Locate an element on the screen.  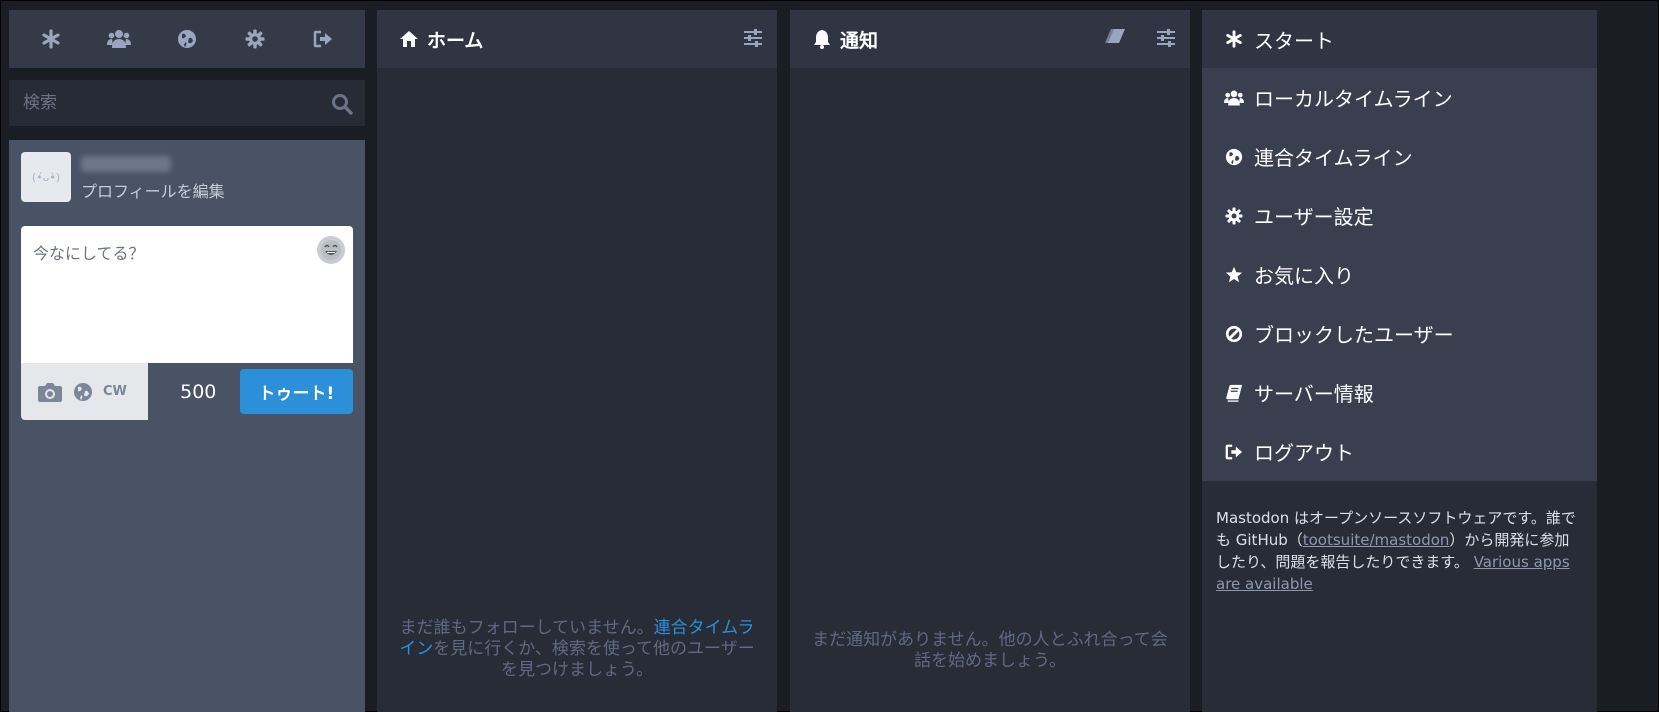
search-input is located at coordinates (163, 103).